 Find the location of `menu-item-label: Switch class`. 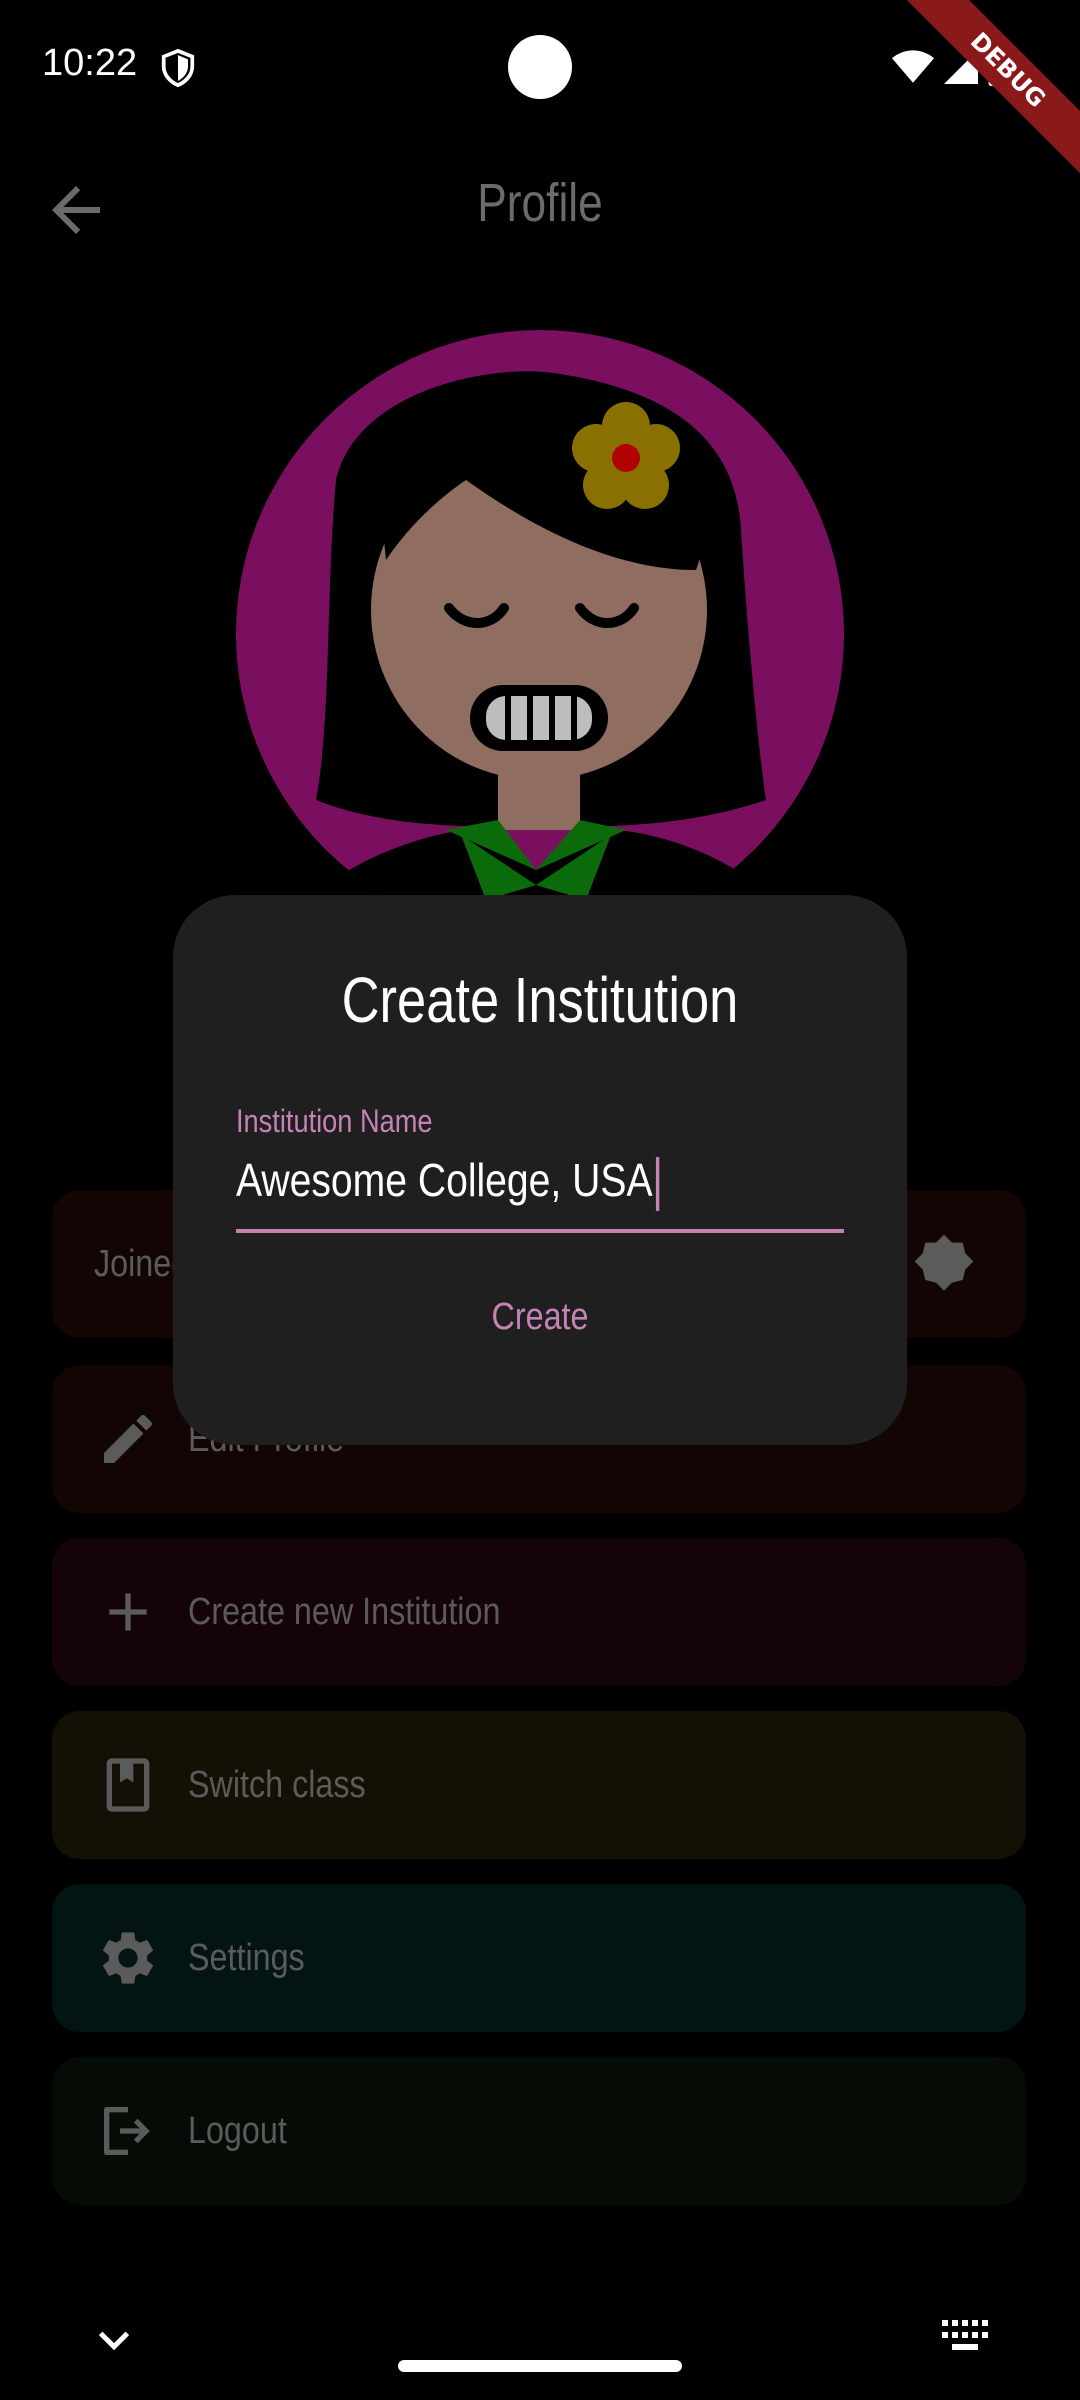

menu-item-label: Switch class is located at coordinates (277, 1784).